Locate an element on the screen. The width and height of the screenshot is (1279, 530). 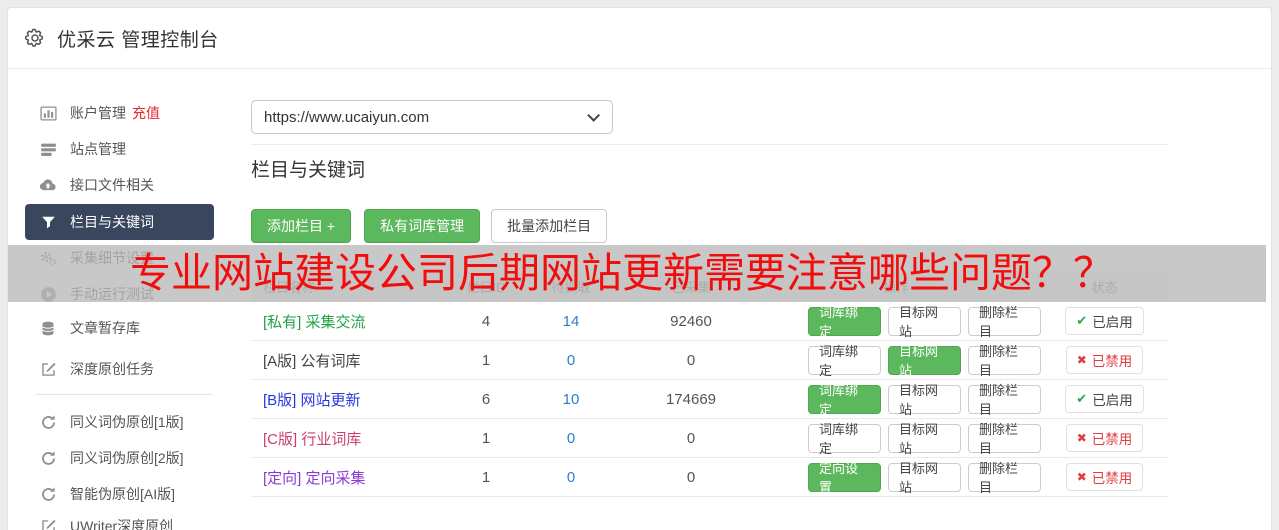
sidebar-item-smart-pseudo-ai: 智能伪原创[AI版] is located at coordinates (119, 494).